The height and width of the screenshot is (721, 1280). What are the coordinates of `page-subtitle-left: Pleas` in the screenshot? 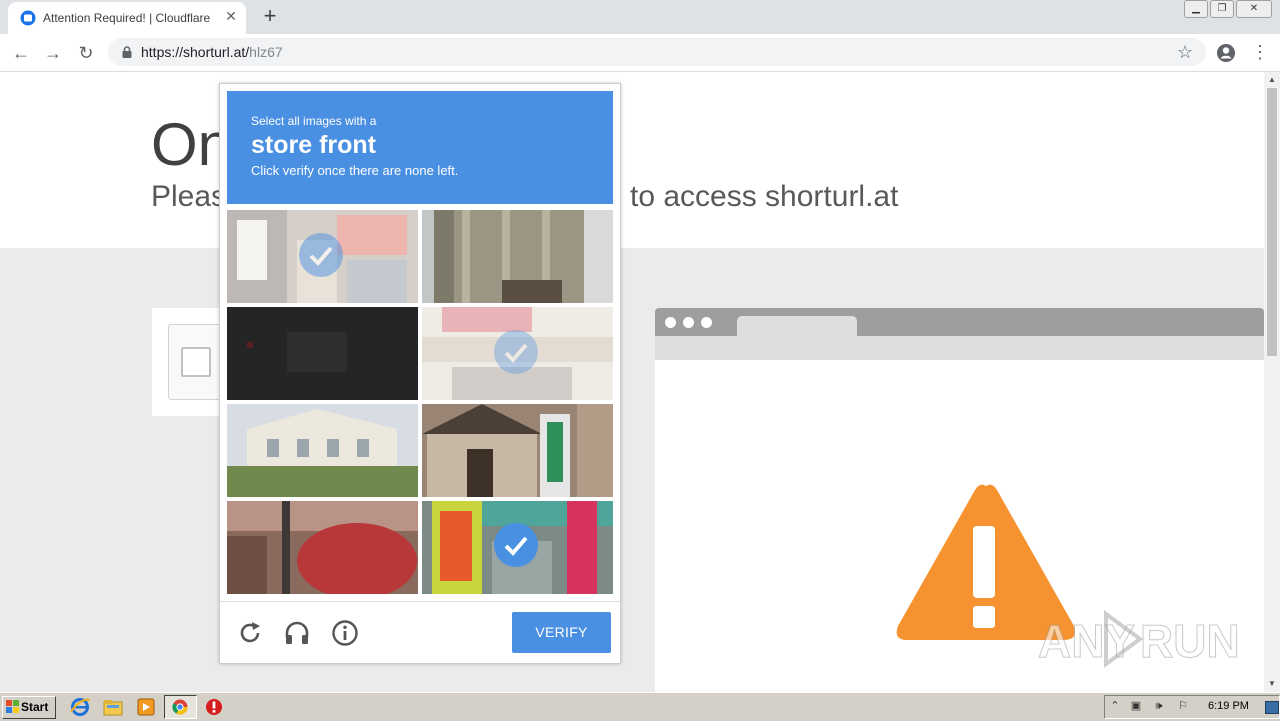 It's located at (189, 196).